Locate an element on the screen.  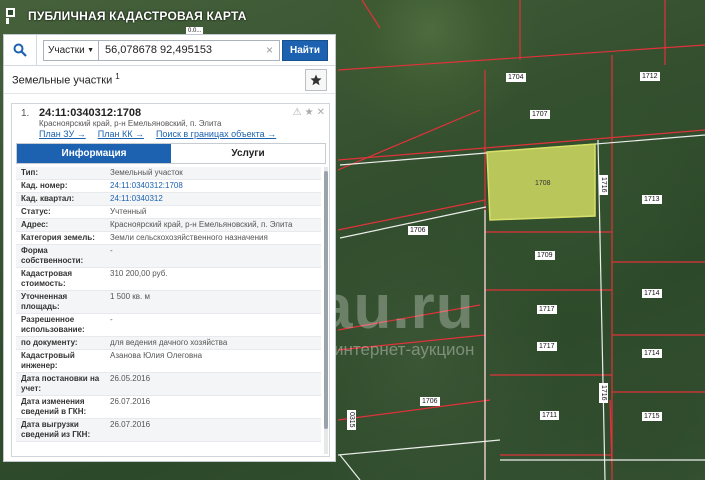
property-key: Форма собственности: is located at coordinates (52, 255).